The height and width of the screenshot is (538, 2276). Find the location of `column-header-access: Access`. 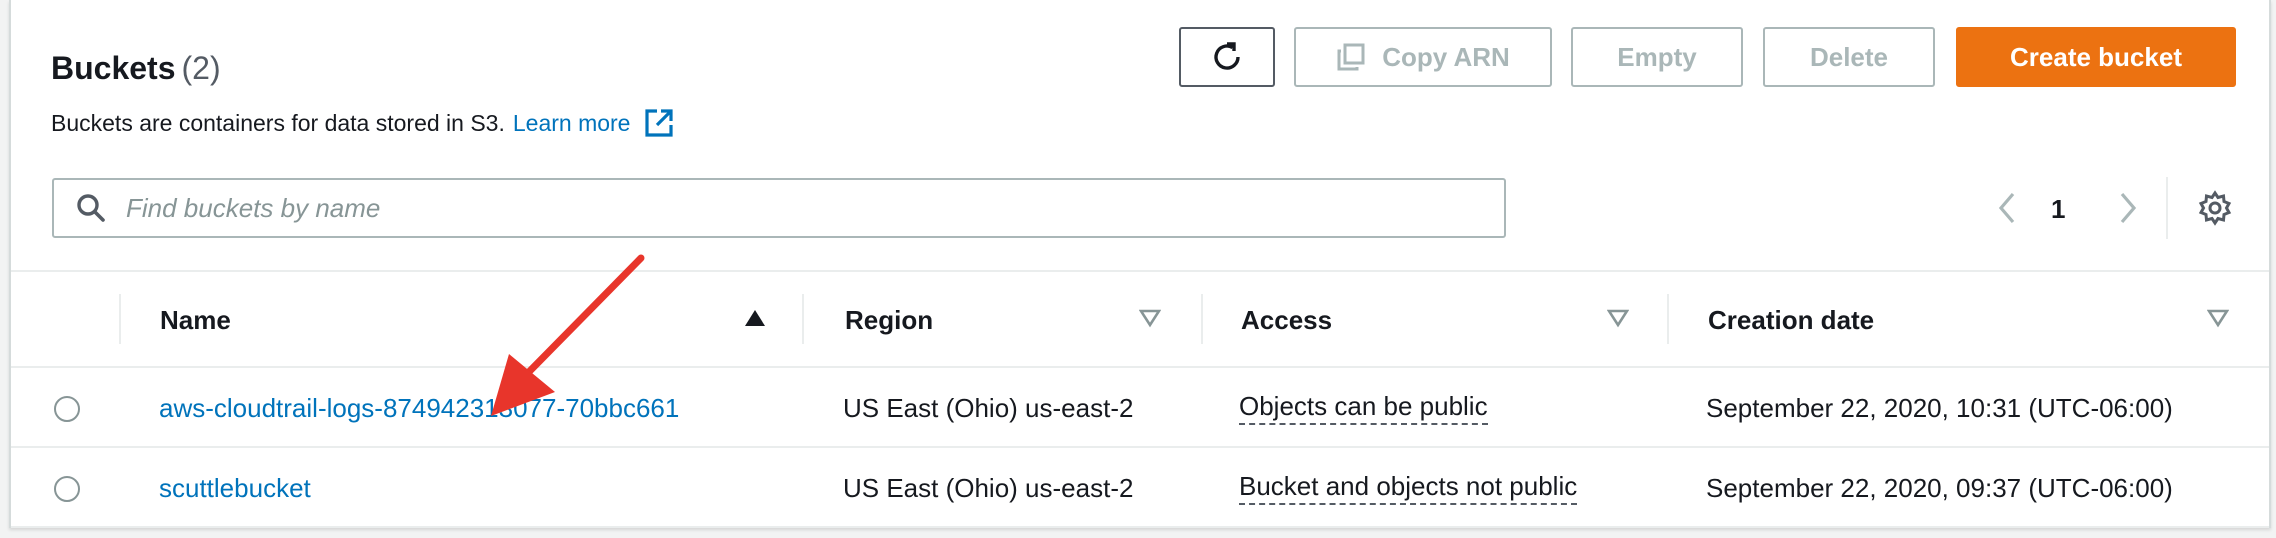

column-header-access: Access is located at coordinates (1286, 320).